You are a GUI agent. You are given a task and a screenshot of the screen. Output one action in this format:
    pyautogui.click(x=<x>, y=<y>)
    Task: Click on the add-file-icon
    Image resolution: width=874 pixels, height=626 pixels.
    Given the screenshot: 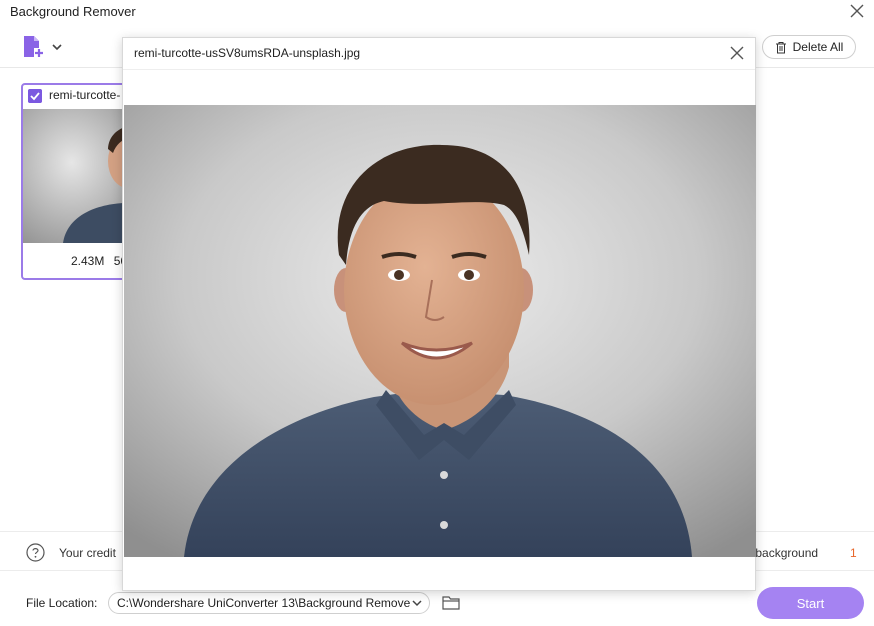 What is the action you would take?
    pyautogui.click(x=34, y=47)
    